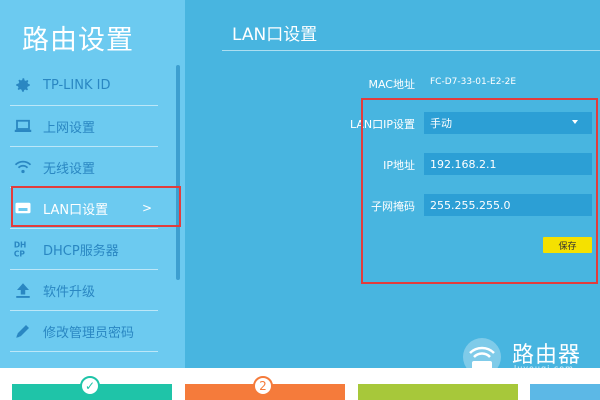  I want to click on sidebar-item-label: DHCP服务器, so click(81, 251).